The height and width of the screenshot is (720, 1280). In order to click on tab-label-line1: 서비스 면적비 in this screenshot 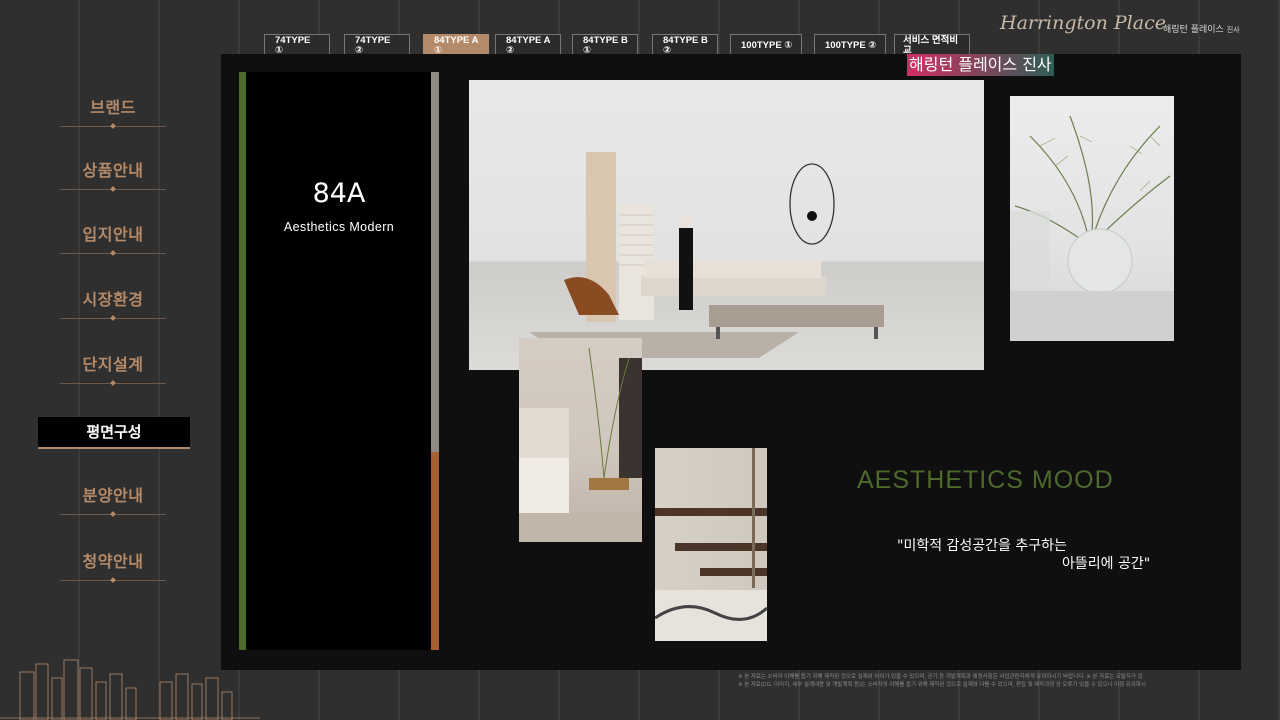, I will do `click(931, 40)`.